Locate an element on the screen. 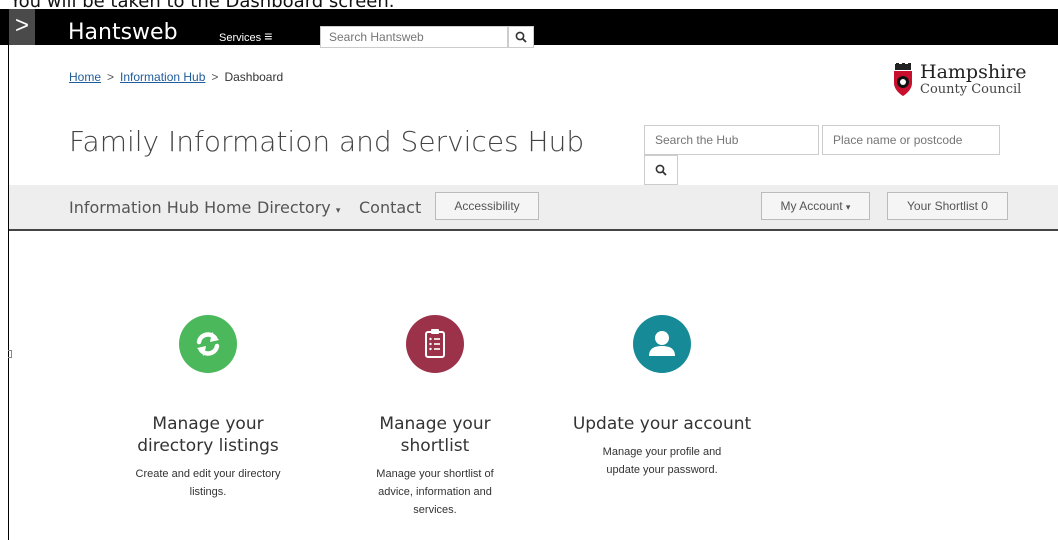 The width and height of the screenshot is (1058, 540). logo-line-1: Hampshire is located at coordinates (973, 72).